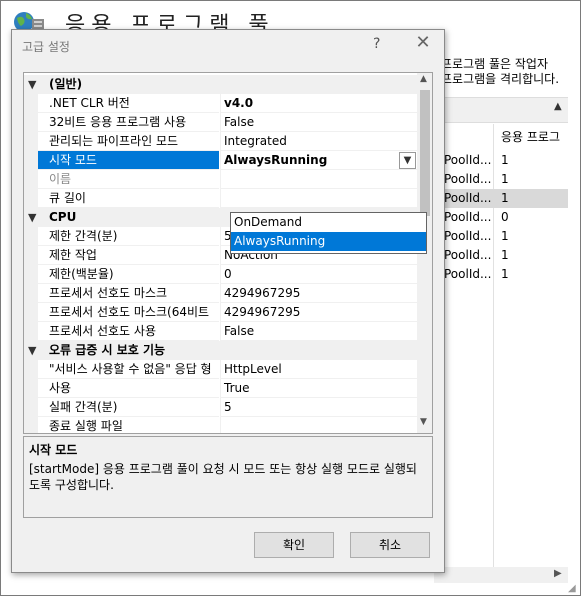  Describe the element at coordinates (220, 312) in the screenshot. I see `property-row-affinity-mask-64: 프로세서 선호도 마스크(64비트 4294967295` at that location.